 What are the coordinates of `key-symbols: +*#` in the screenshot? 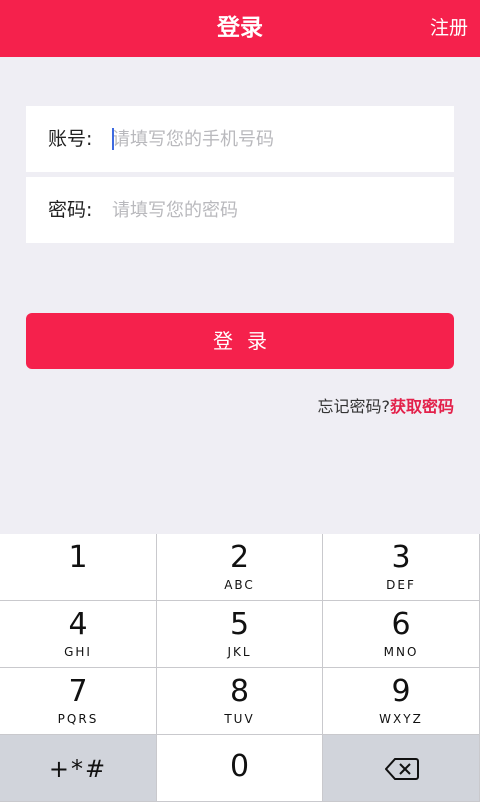 It's located at (78, 768).